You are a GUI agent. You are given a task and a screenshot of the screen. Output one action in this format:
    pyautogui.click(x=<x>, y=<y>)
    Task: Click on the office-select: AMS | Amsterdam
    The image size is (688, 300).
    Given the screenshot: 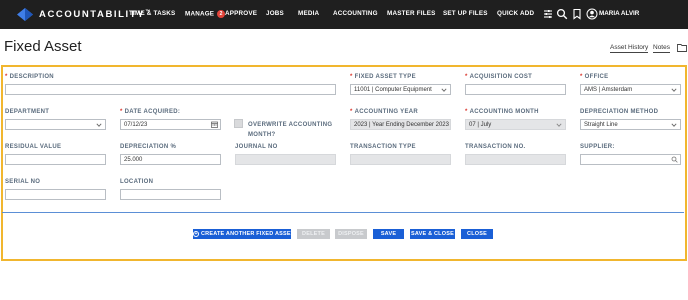 What is the action you would take?
    pyautogui.click(x=630, y=89)
    